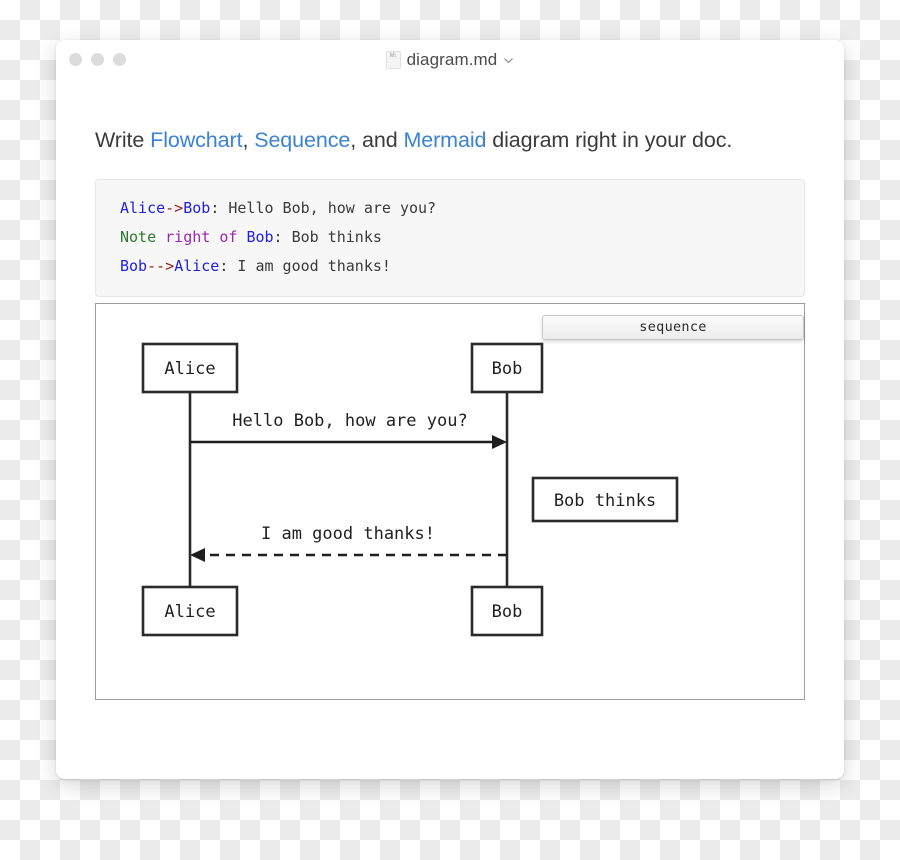 This screenshot has width=900, height=860. Describe the element at coordinates (248, 140) in the screenshot. I see `heading-text: ,` at that location.